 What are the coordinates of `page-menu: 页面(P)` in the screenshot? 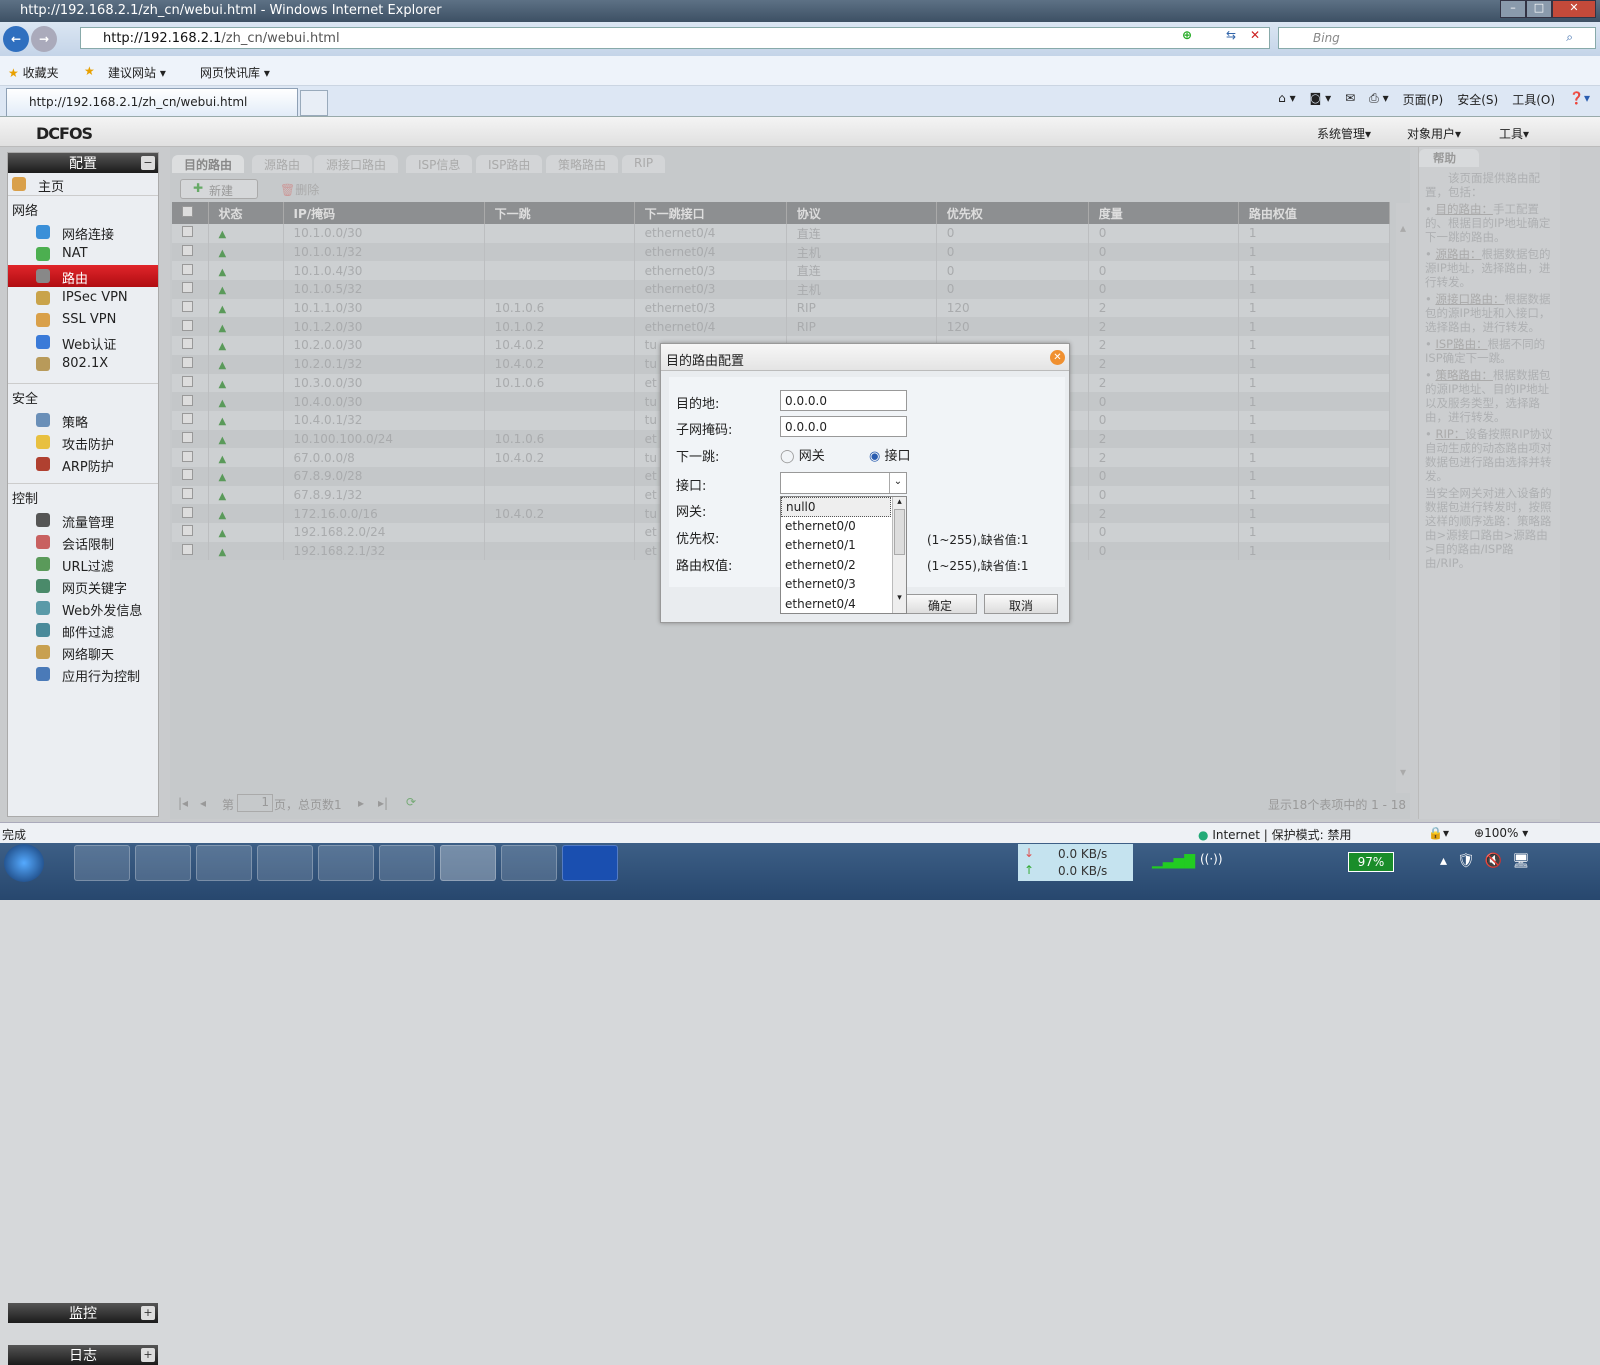 It's located at (1423, 99).